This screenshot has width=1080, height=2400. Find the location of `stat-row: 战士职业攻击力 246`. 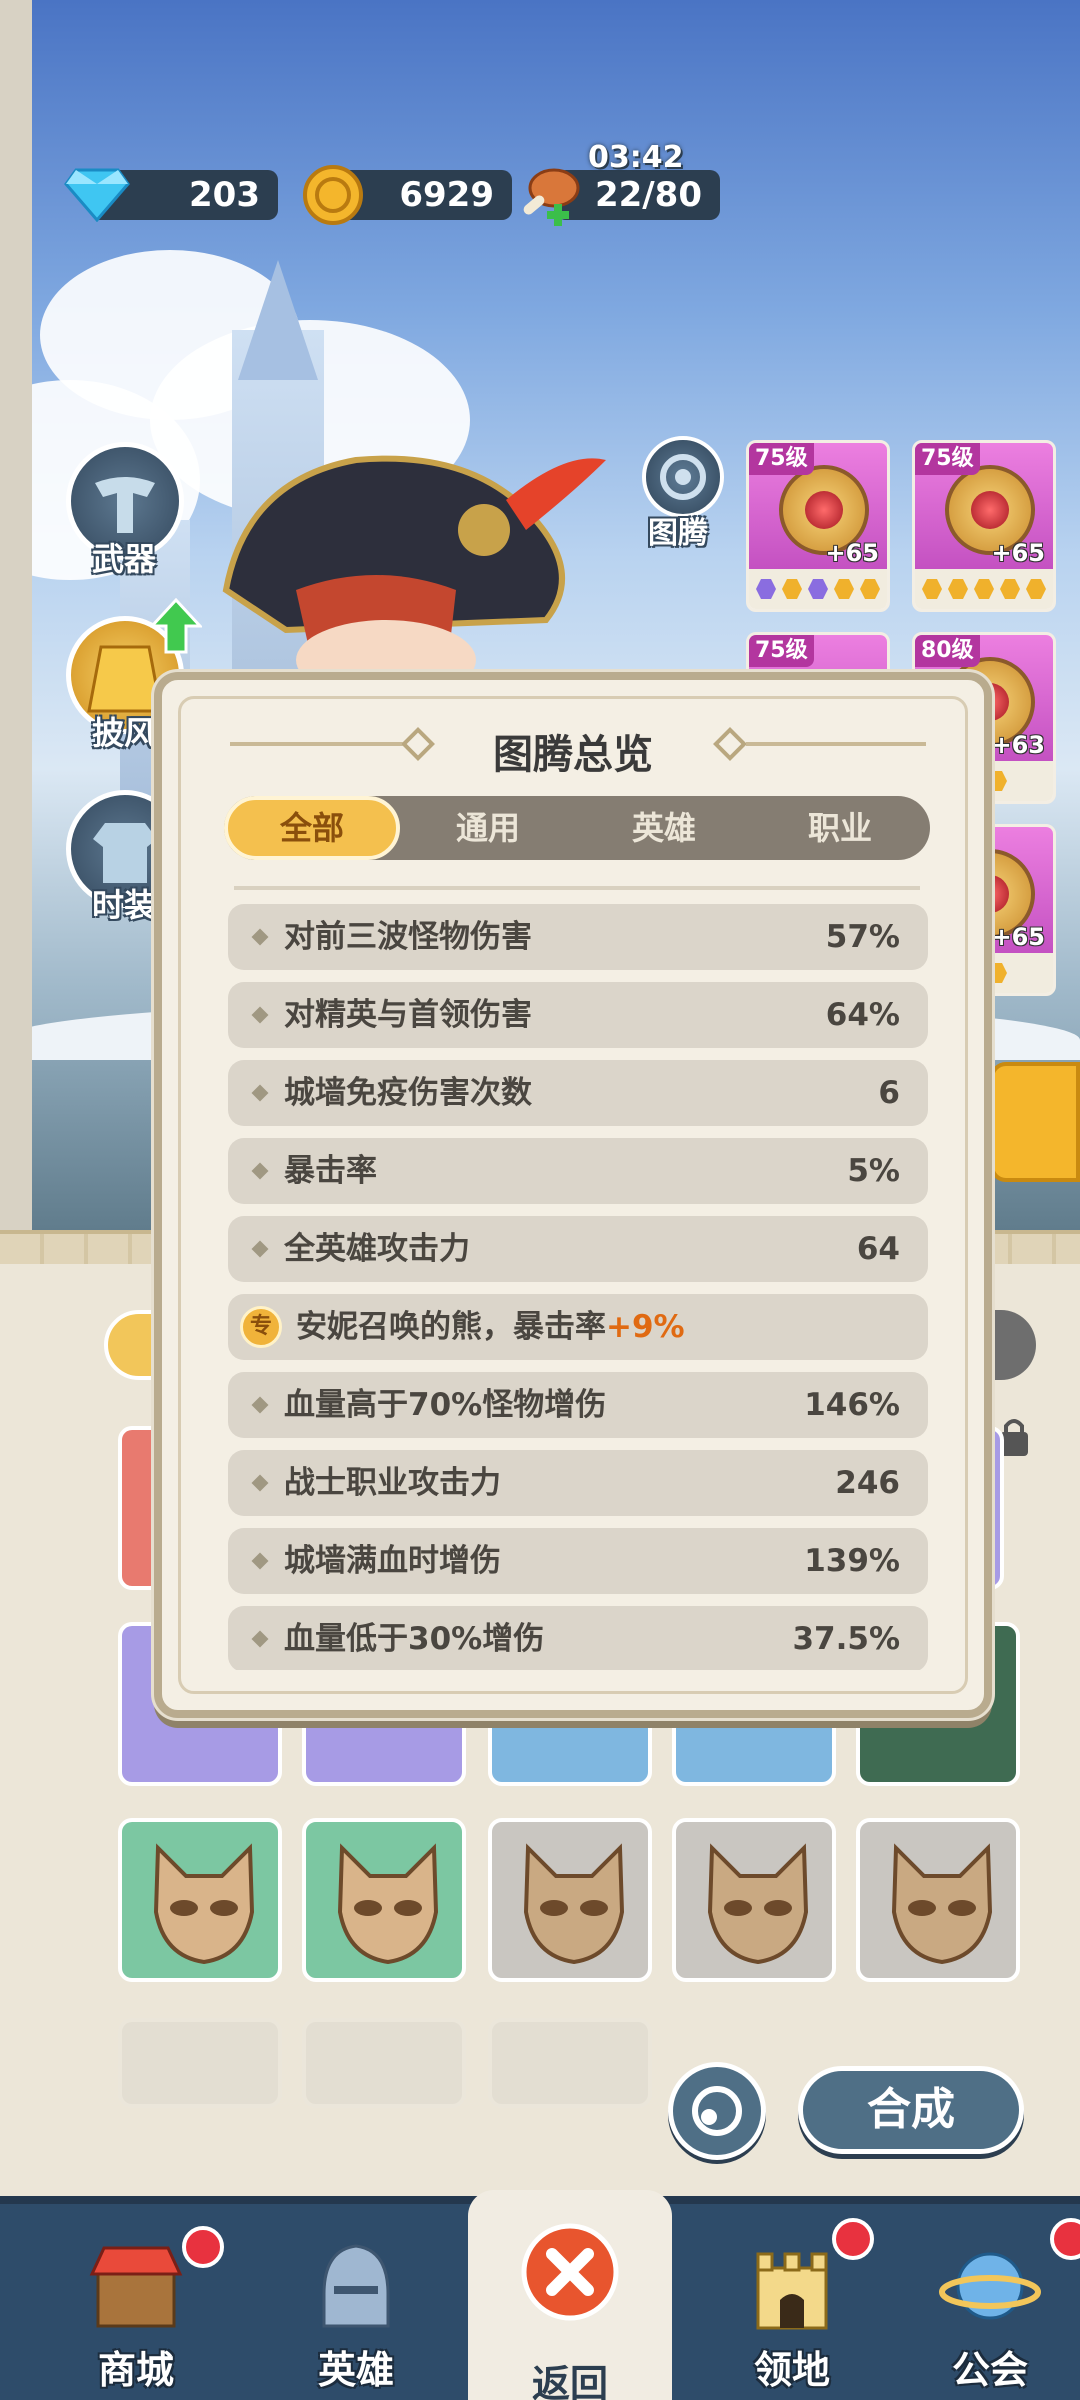

stat-row: 战士职业攻击力 246 is located at coordinates (578, 1483).